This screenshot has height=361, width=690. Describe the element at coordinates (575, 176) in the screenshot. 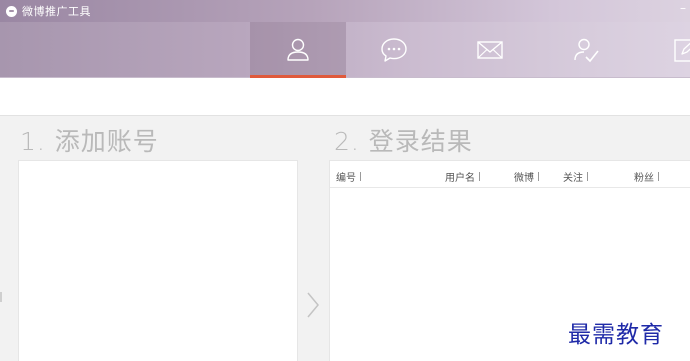

I see `column-header-following: 关注` at that location.